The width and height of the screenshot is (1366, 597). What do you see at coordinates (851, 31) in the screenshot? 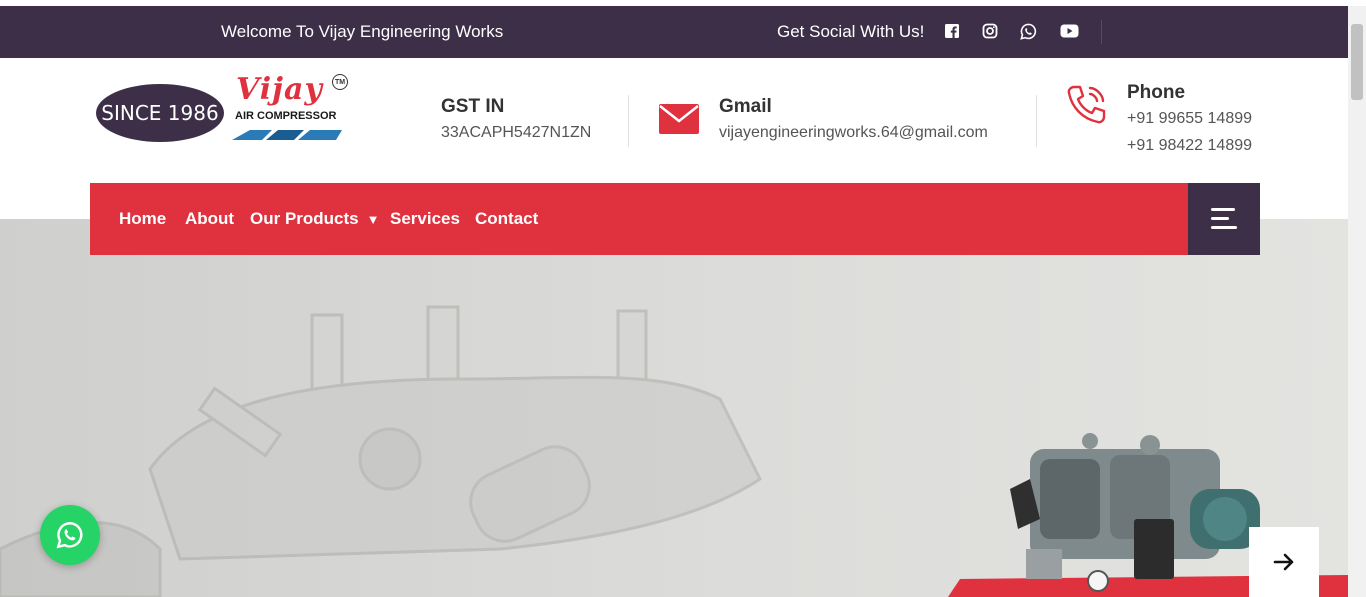
I see `social-label: Get Social With Us!` at bounding box center [851, 31].